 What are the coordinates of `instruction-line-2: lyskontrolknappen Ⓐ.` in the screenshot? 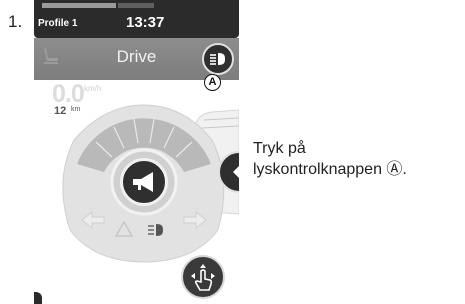 It's located at (330, 169).